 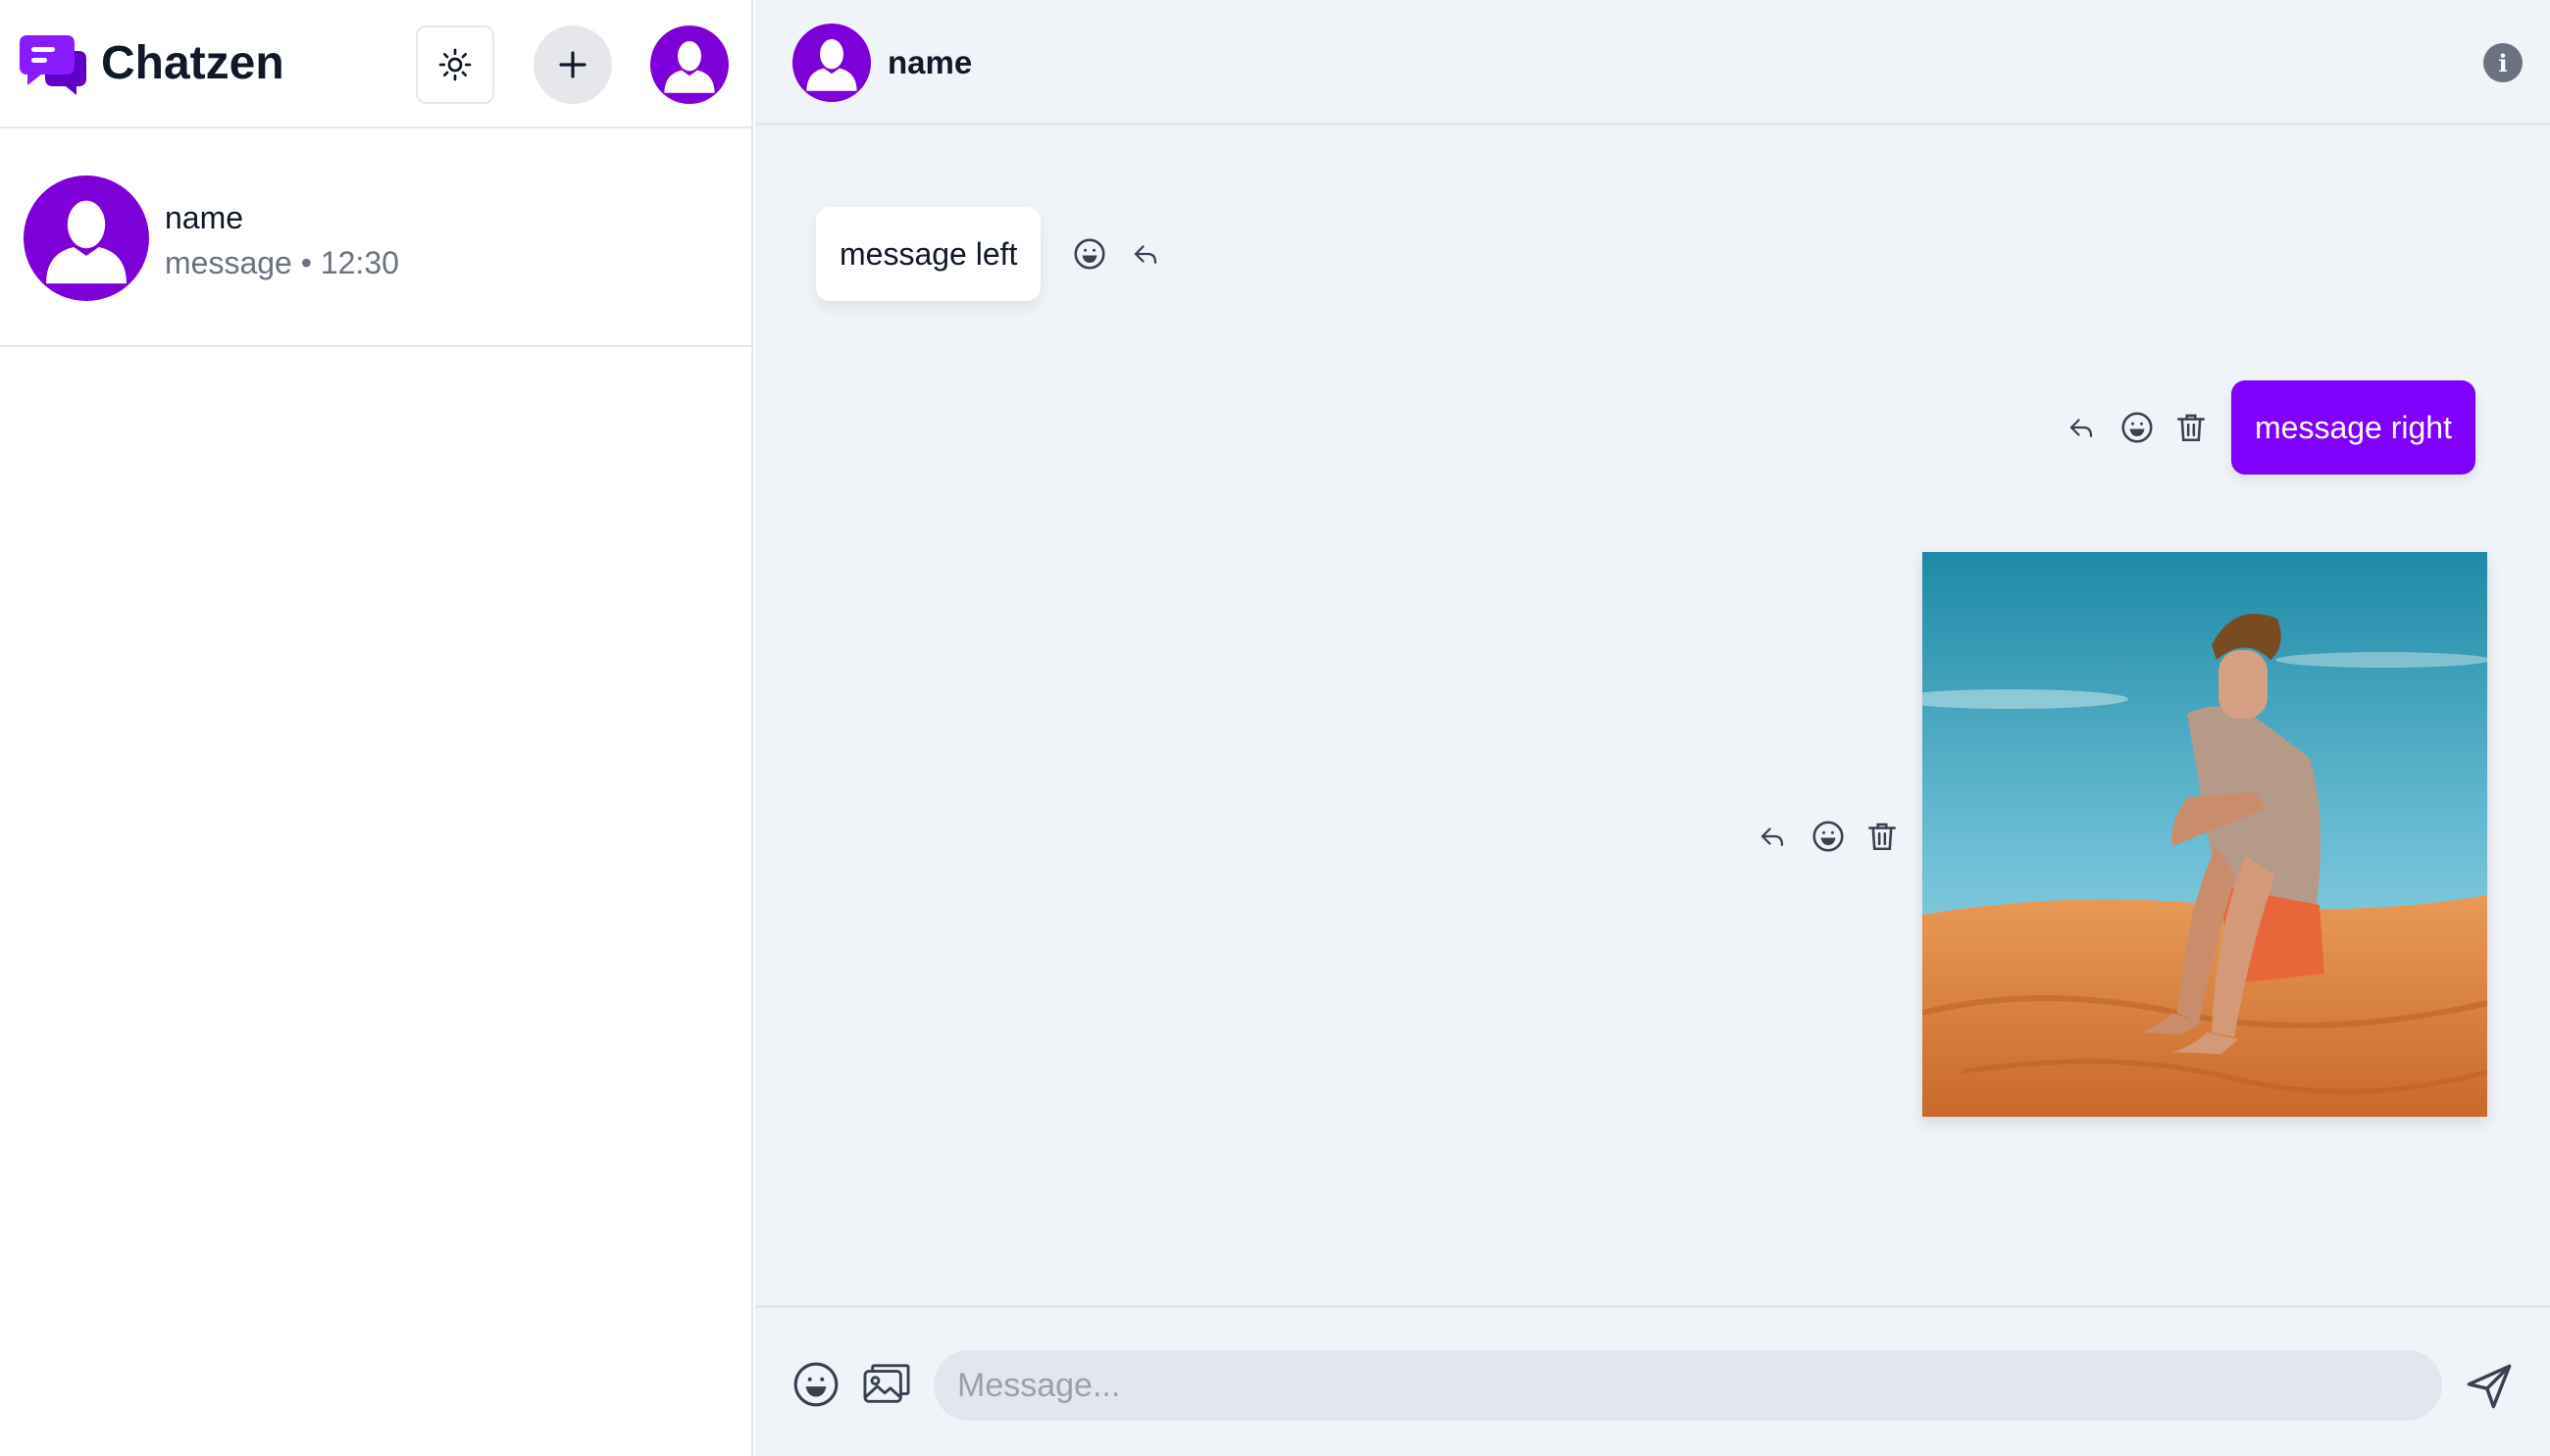 I want to click on conversation-name: name, so click(x=204, y=217).